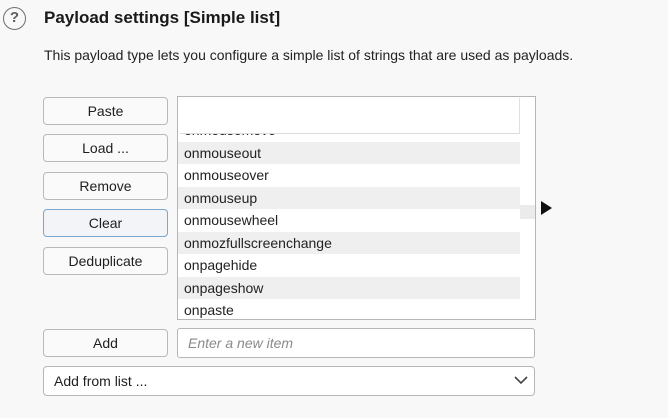  I want to click on list-item: onmouseout, so click(349, 152).